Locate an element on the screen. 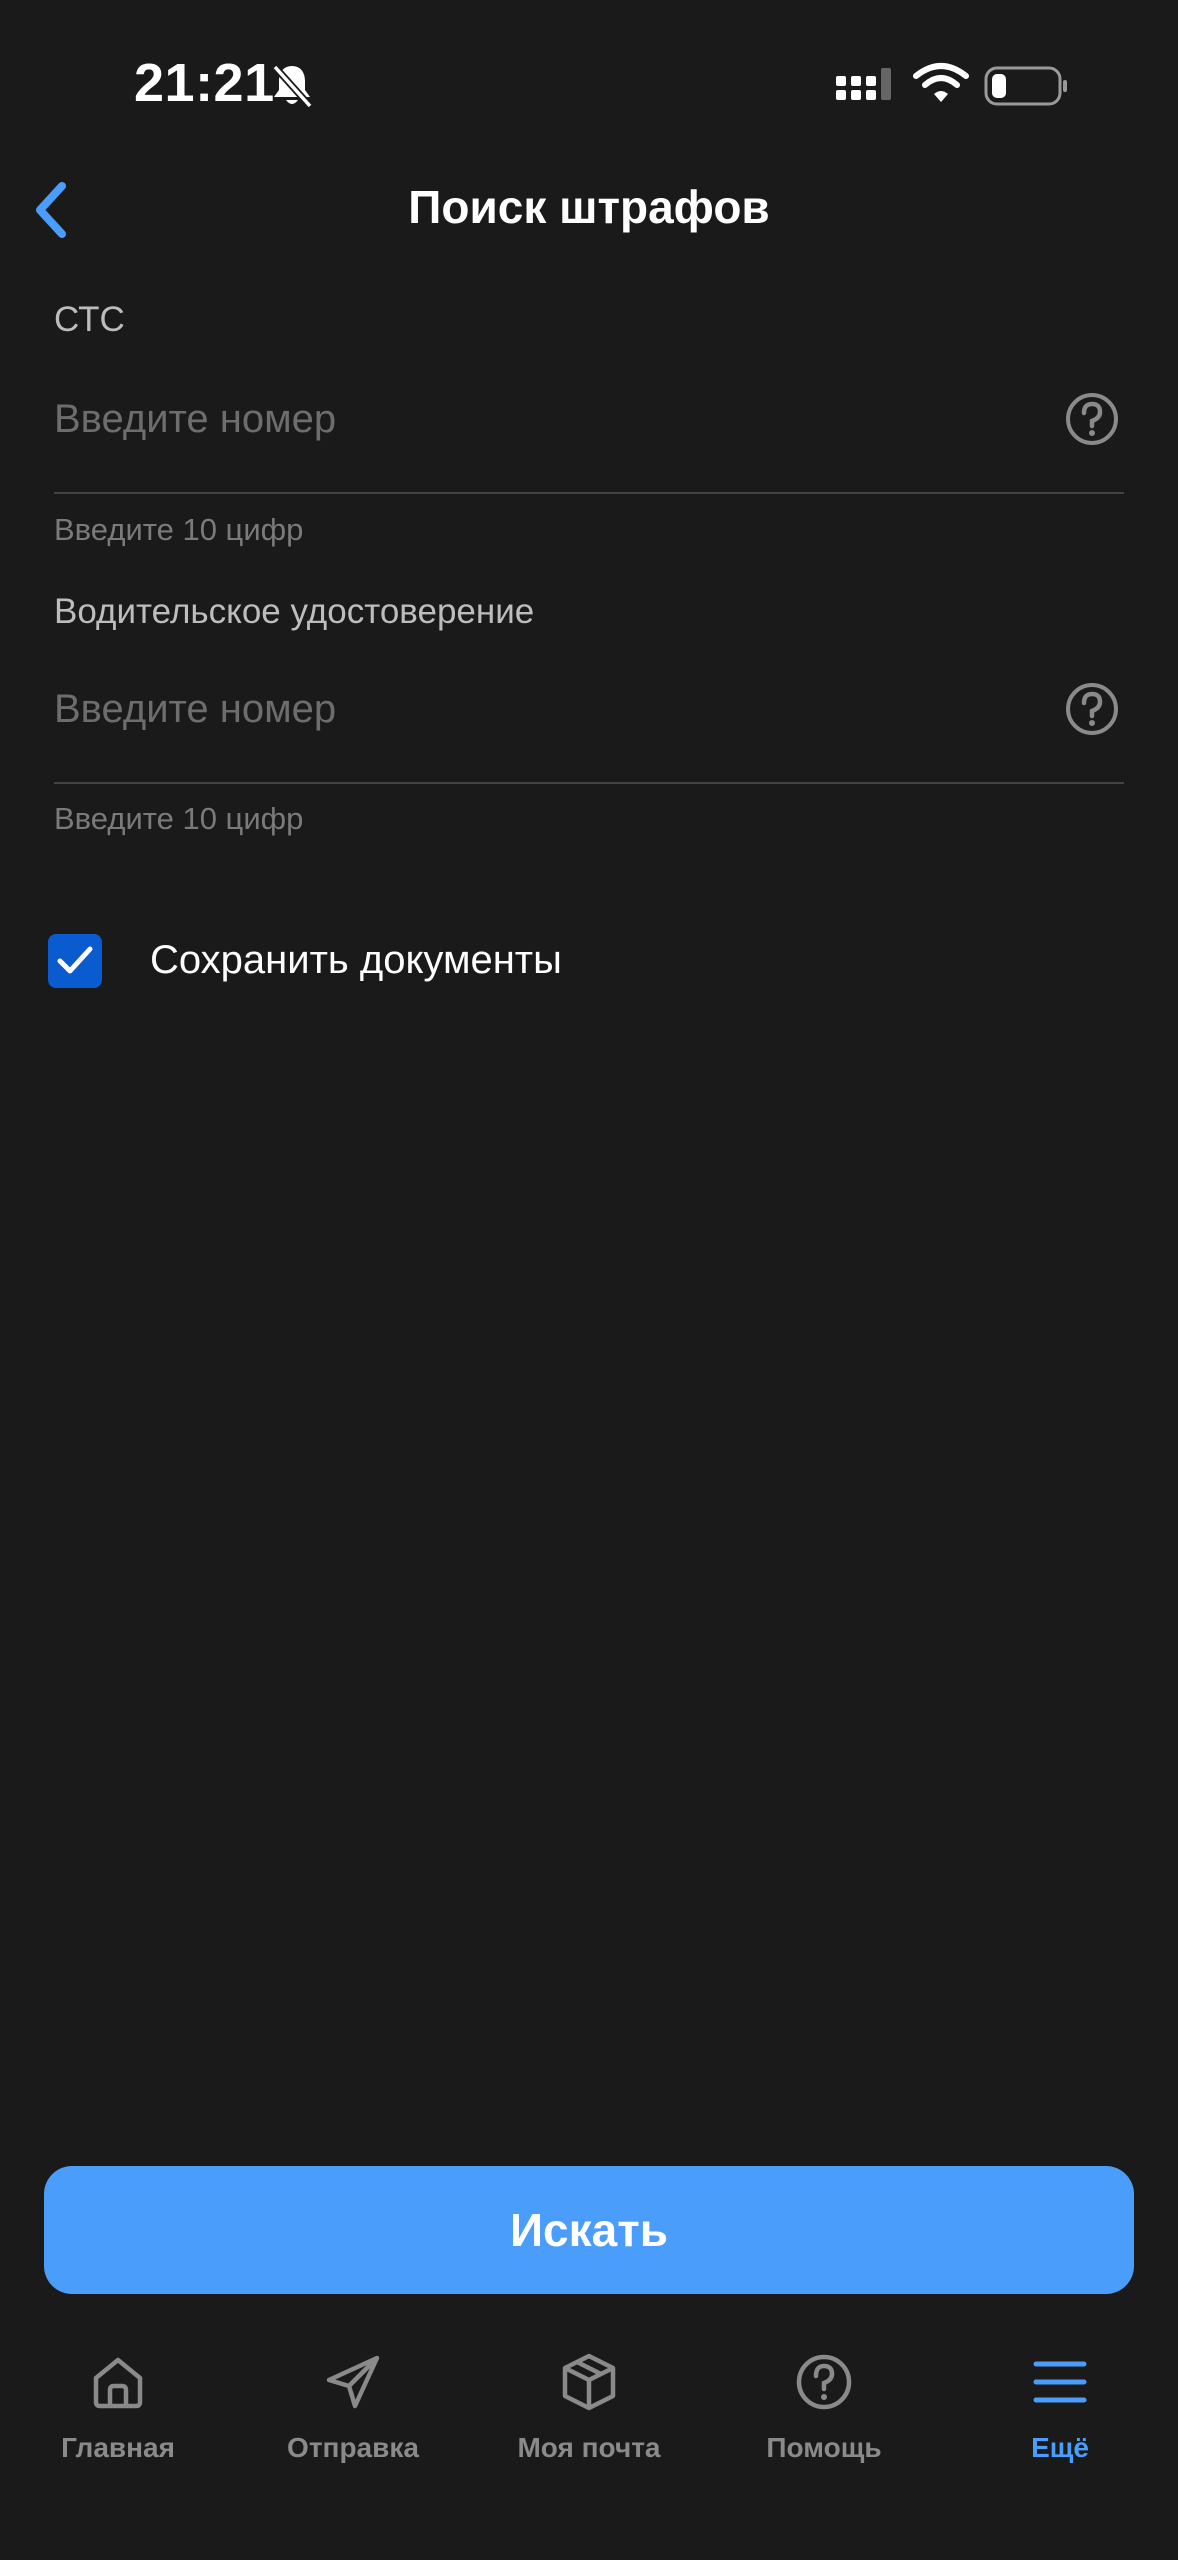 The height and width of the screenshot is (2560, 1178). status-time: 21:21 is located at coordinates (204, 83).